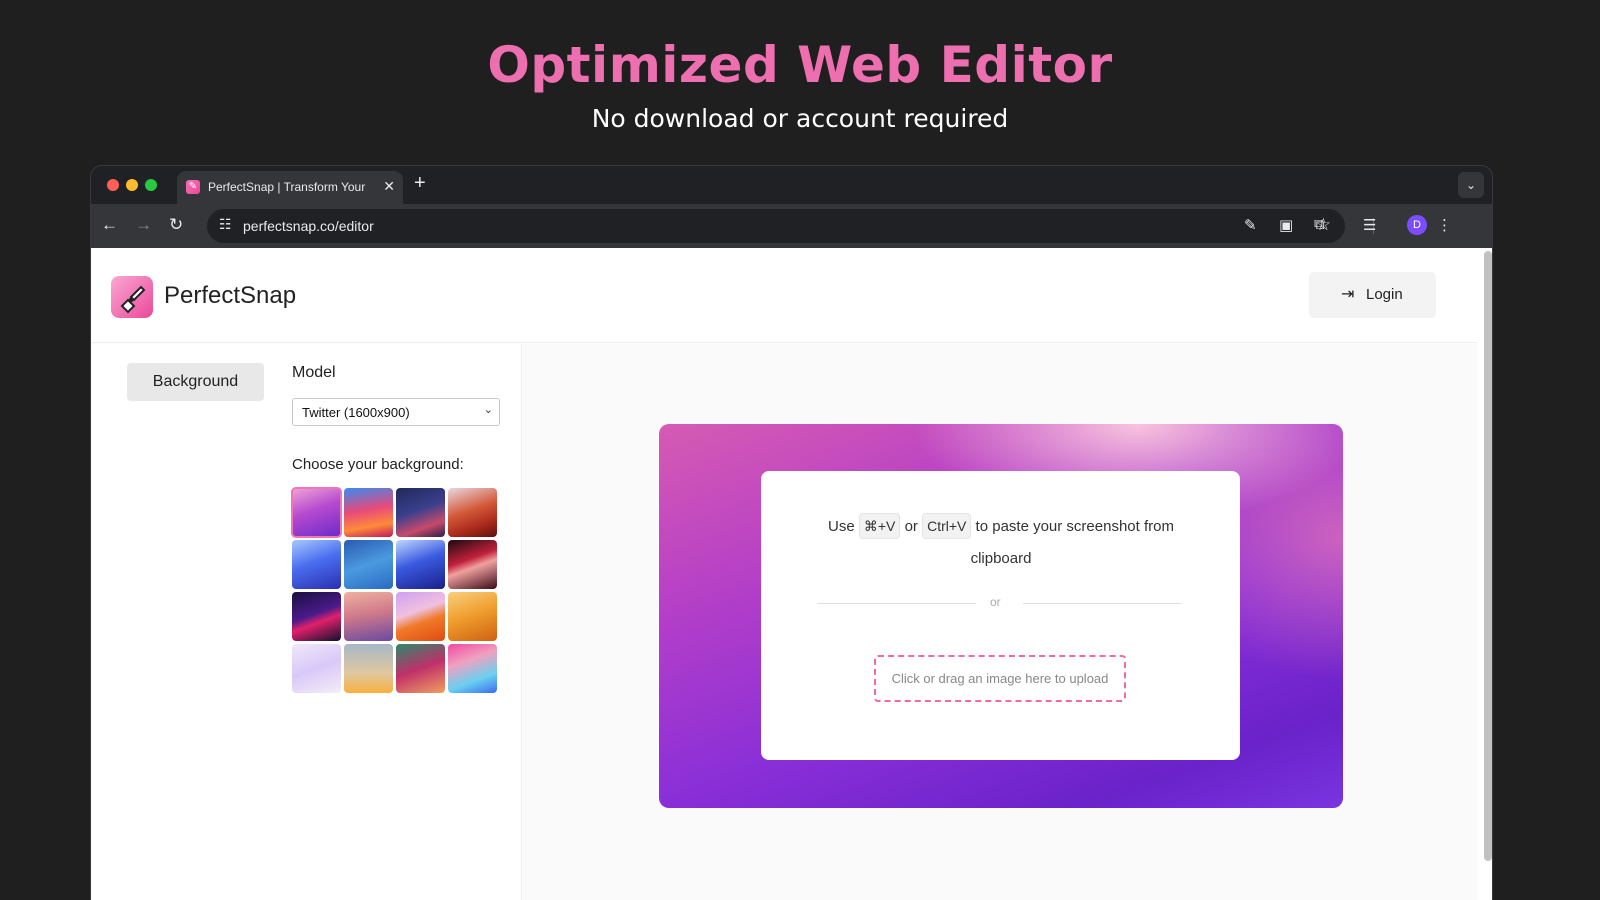 The image size is (1600, 900). I want to click on browser-tab: ✎ PerfectSnap | Transform Your ✕, so click(290, 187).